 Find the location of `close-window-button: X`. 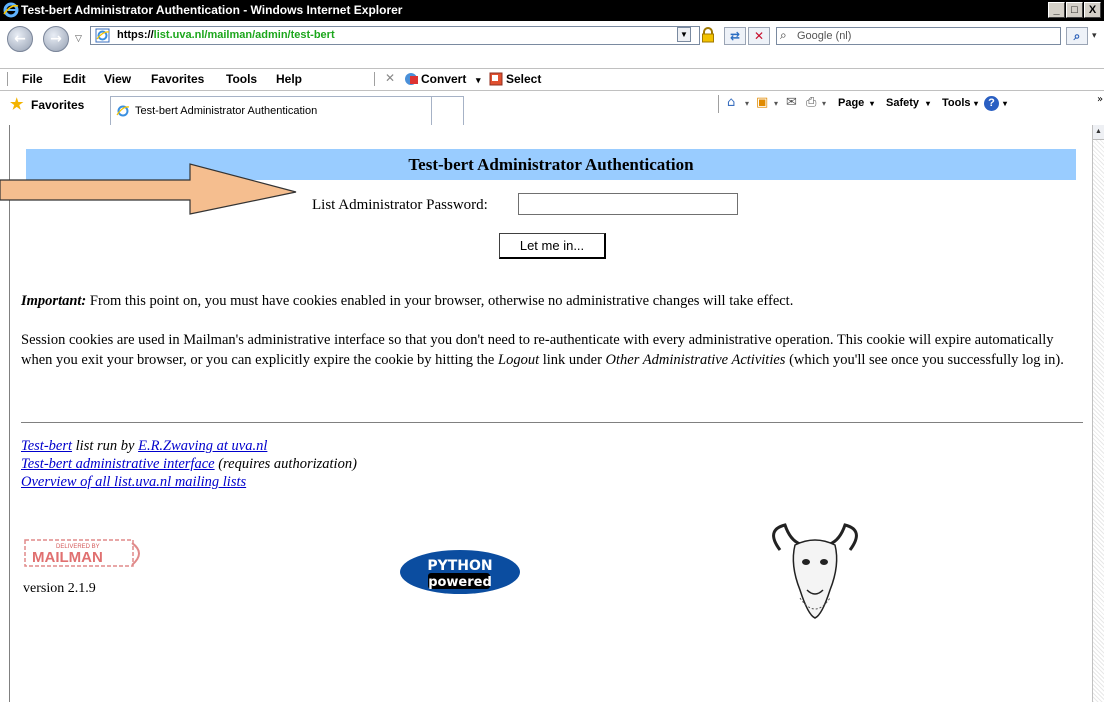

close-window-button: X is located at coordinates (1092, 10).